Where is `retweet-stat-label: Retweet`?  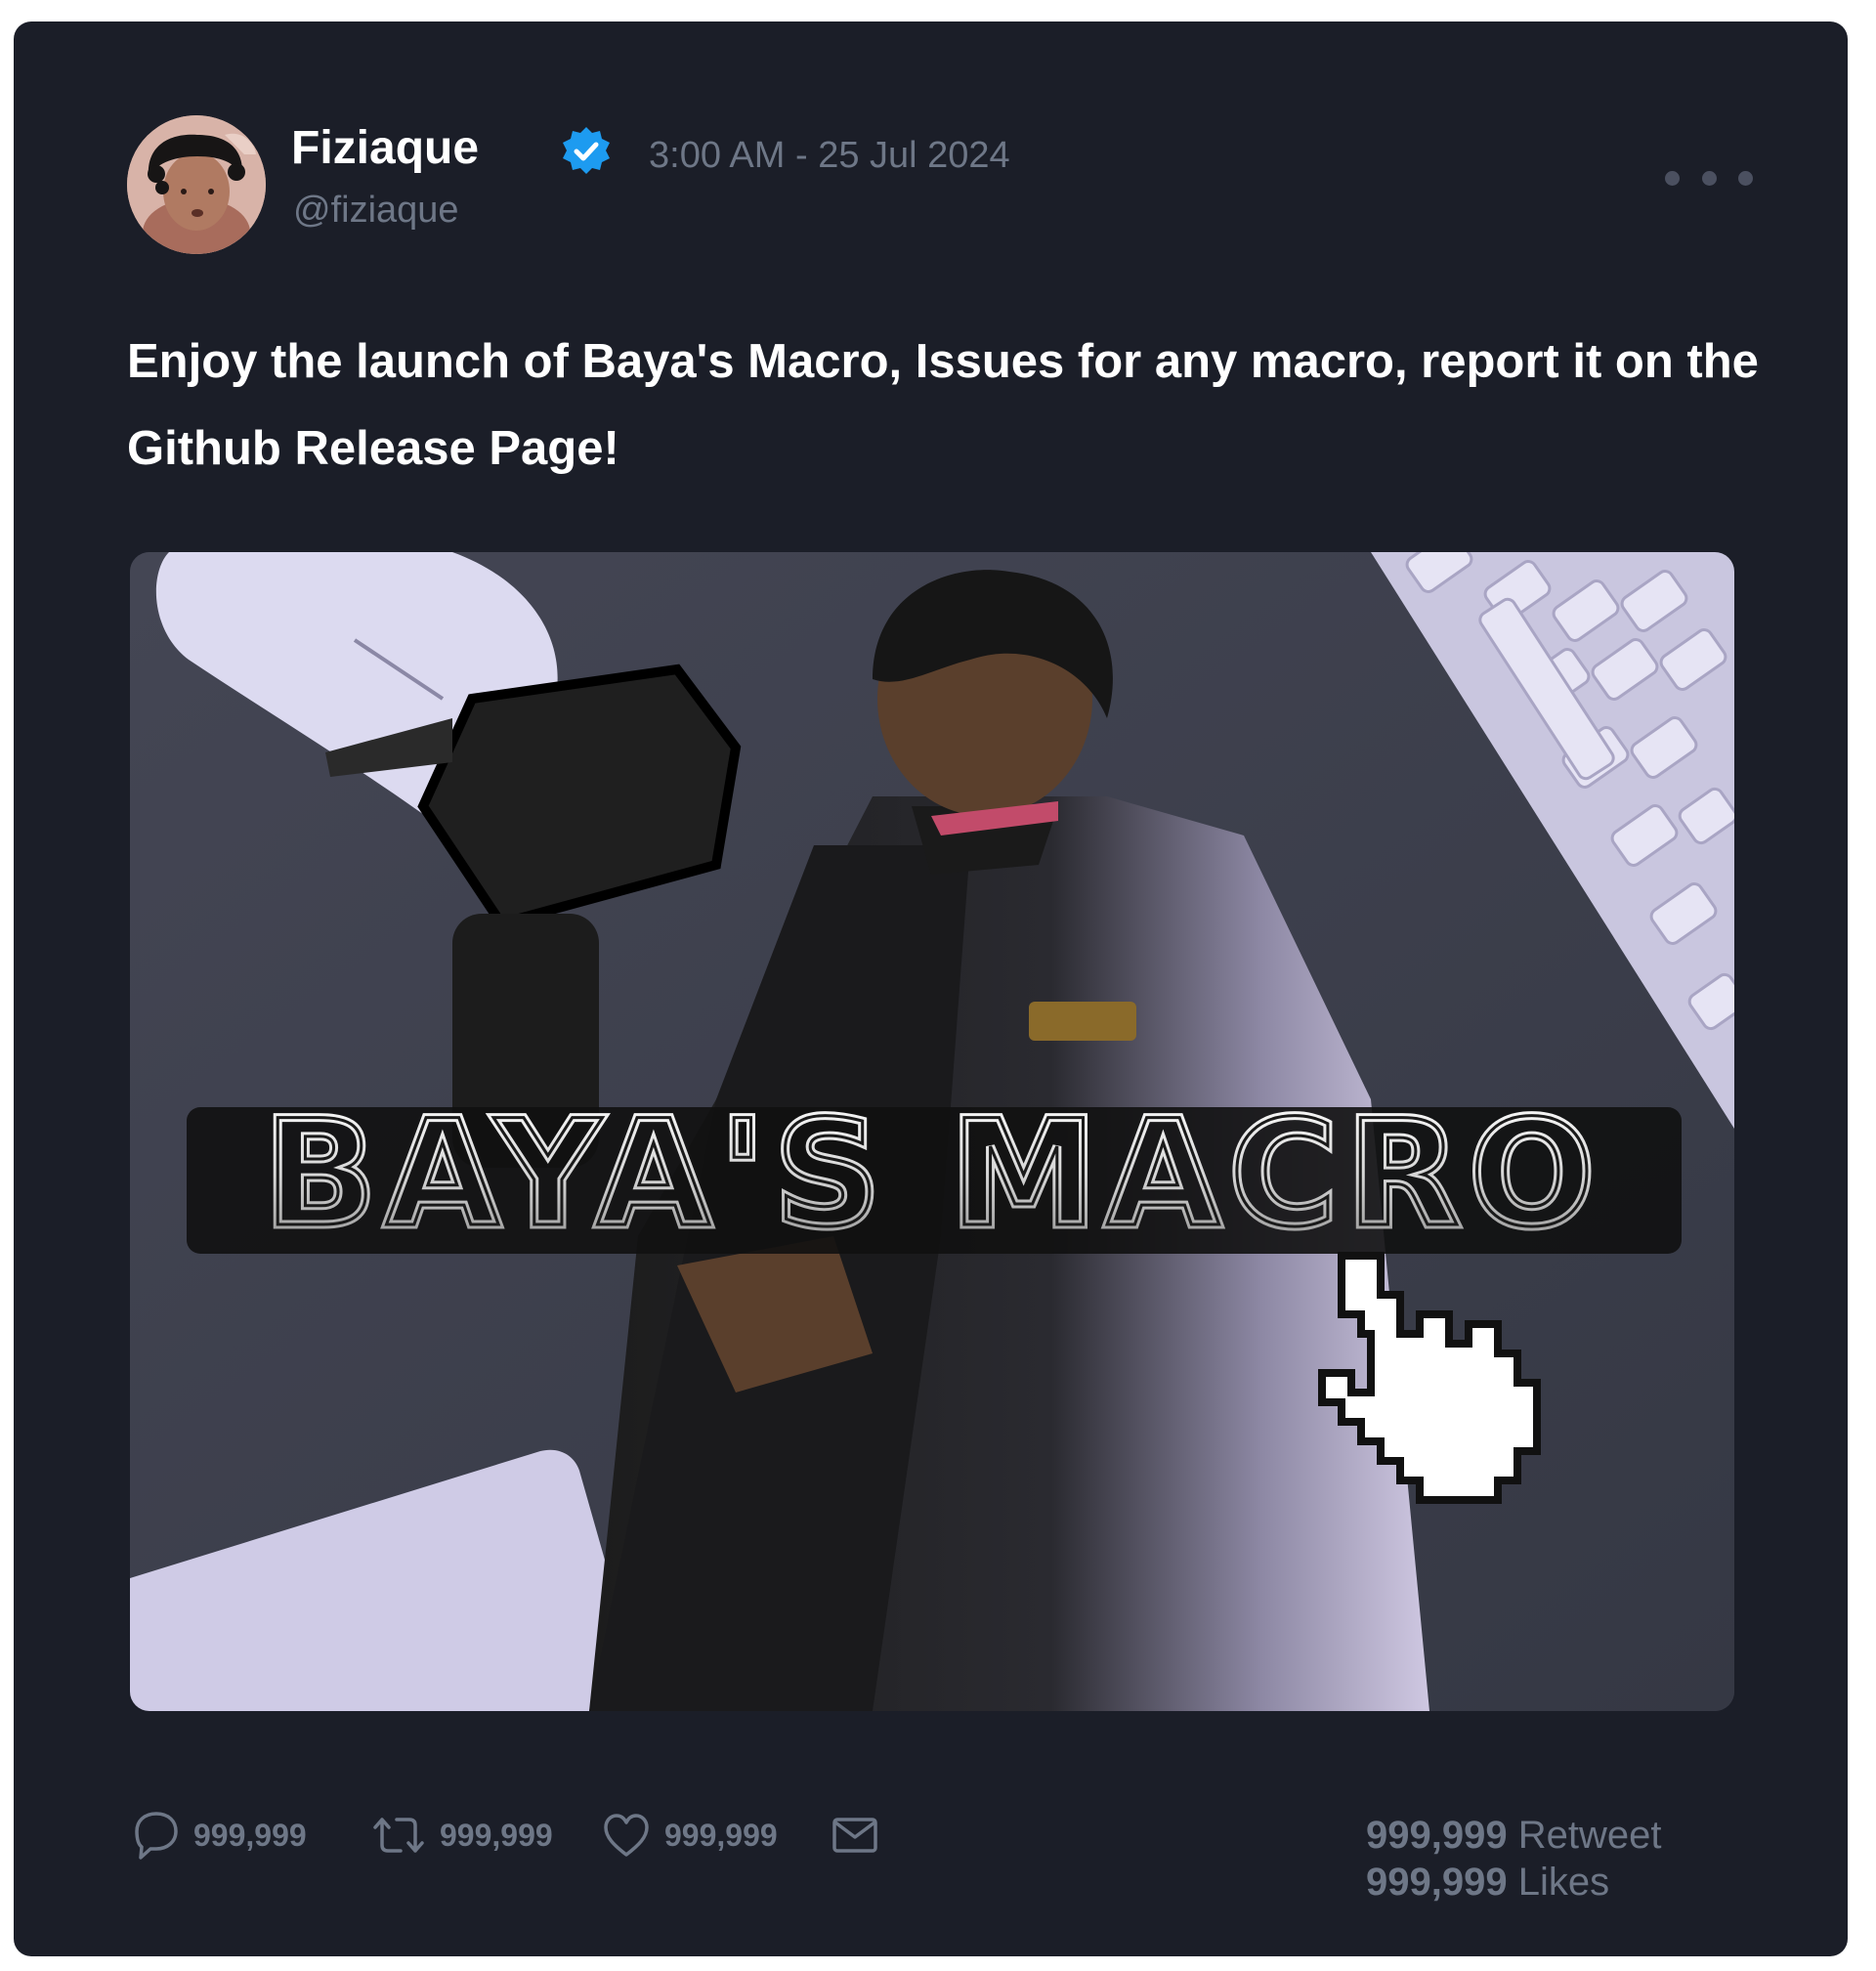 retweet-stat-label: Retweet is located at coordinates (1589, 1835).